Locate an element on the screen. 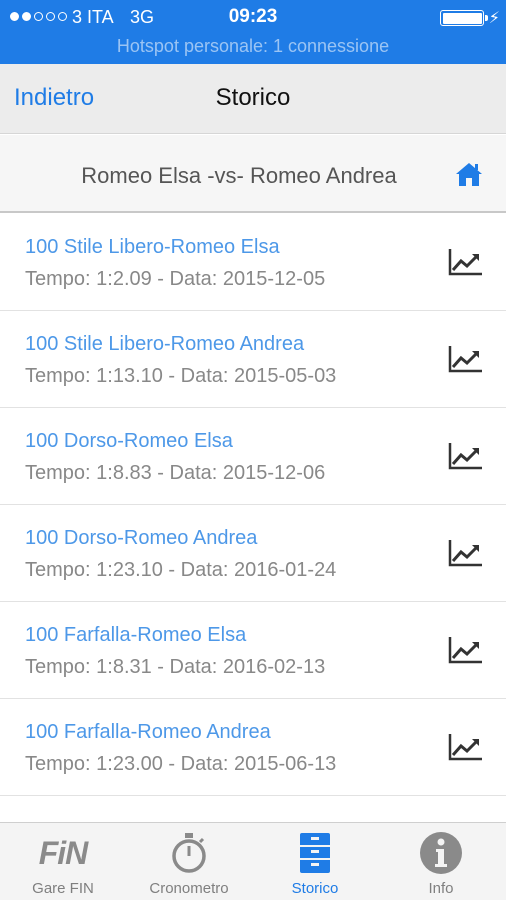 This screenshot has height=900, width=506. tab-label: Info is located at coordinates (441, 888).